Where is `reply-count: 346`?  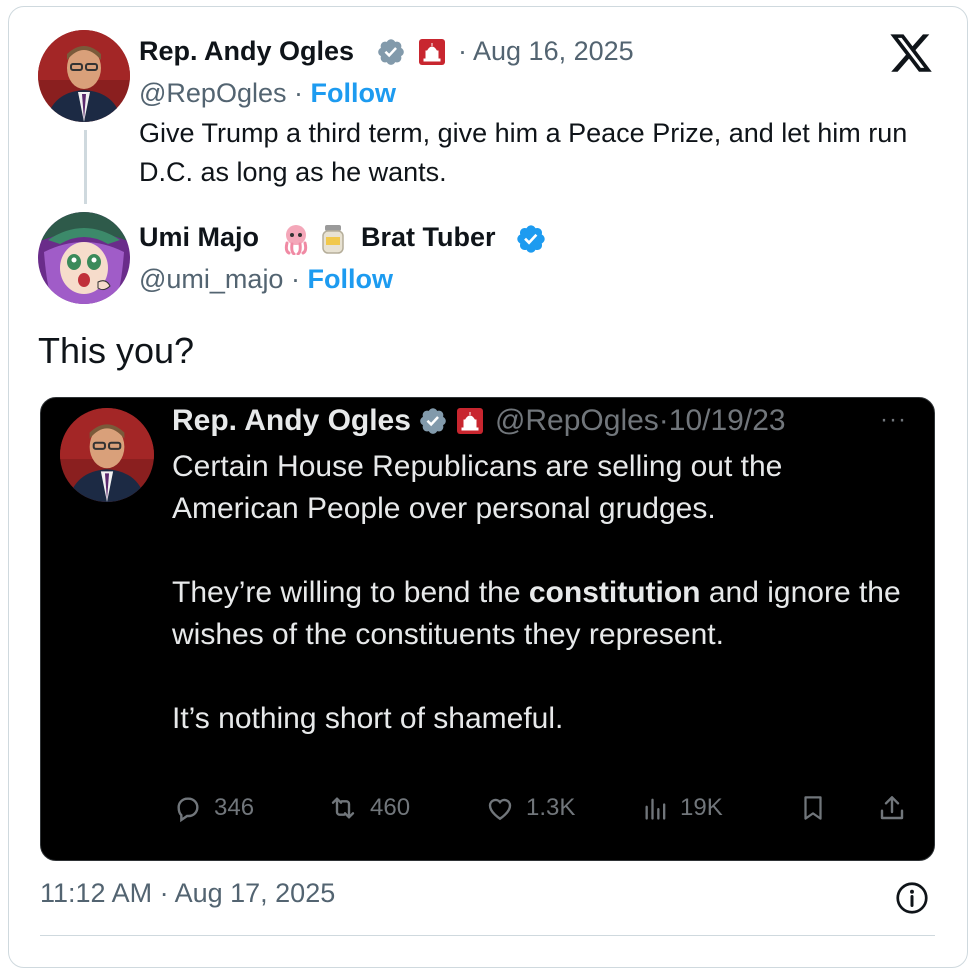
reply-count: 346 is located at coordinates (234, 807).